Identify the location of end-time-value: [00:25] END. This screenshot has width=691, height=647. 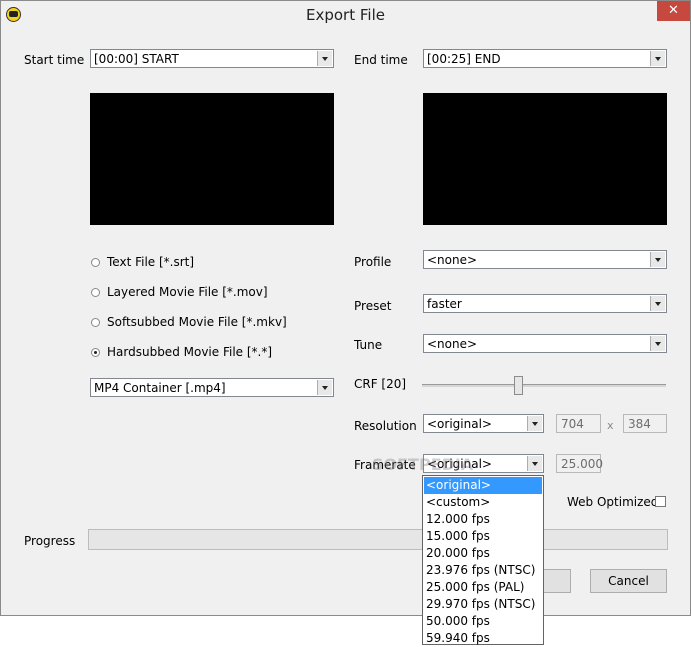
(464, 59).